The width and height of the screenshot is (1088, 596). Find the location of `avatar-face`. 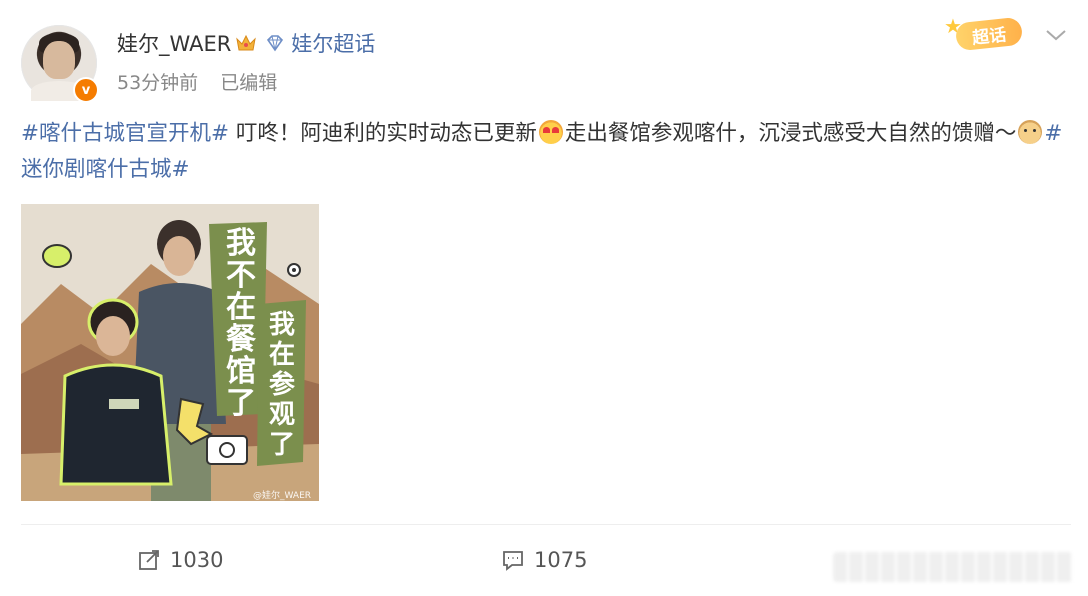

avatar-face is located at coordinates (59, 60).